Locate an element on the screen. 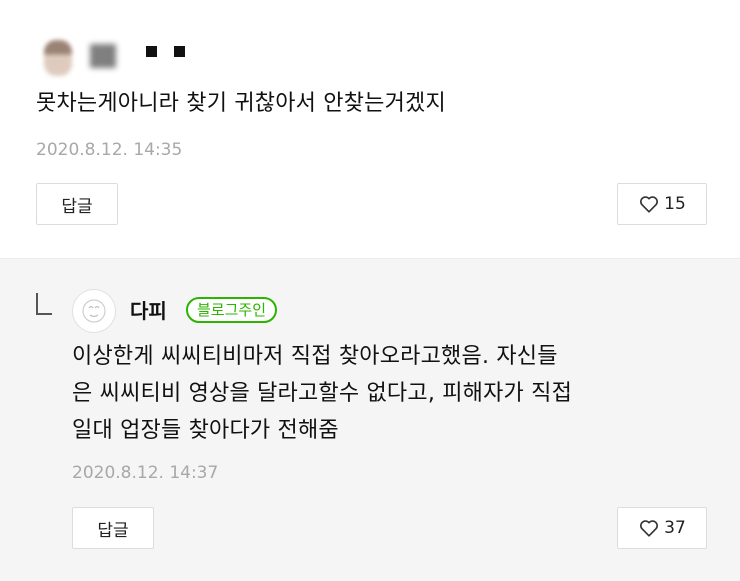  comment-text: 못차는게아니라 찾기 귀찮아서 안찾는거겠지 is located at coordinates (241, 103).